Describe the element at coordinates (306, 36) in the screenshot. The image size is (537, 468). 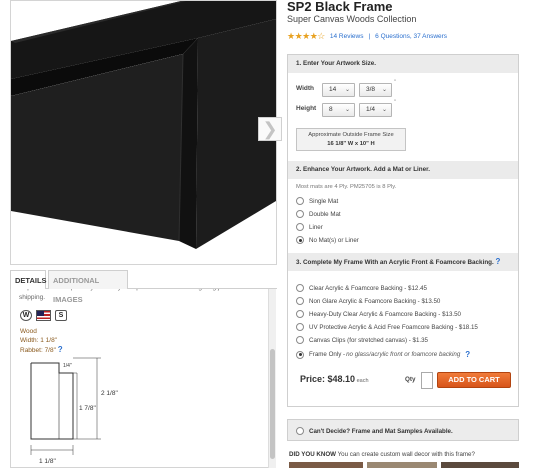
I see `star-rating-icon: ★★★★☆` at that location.